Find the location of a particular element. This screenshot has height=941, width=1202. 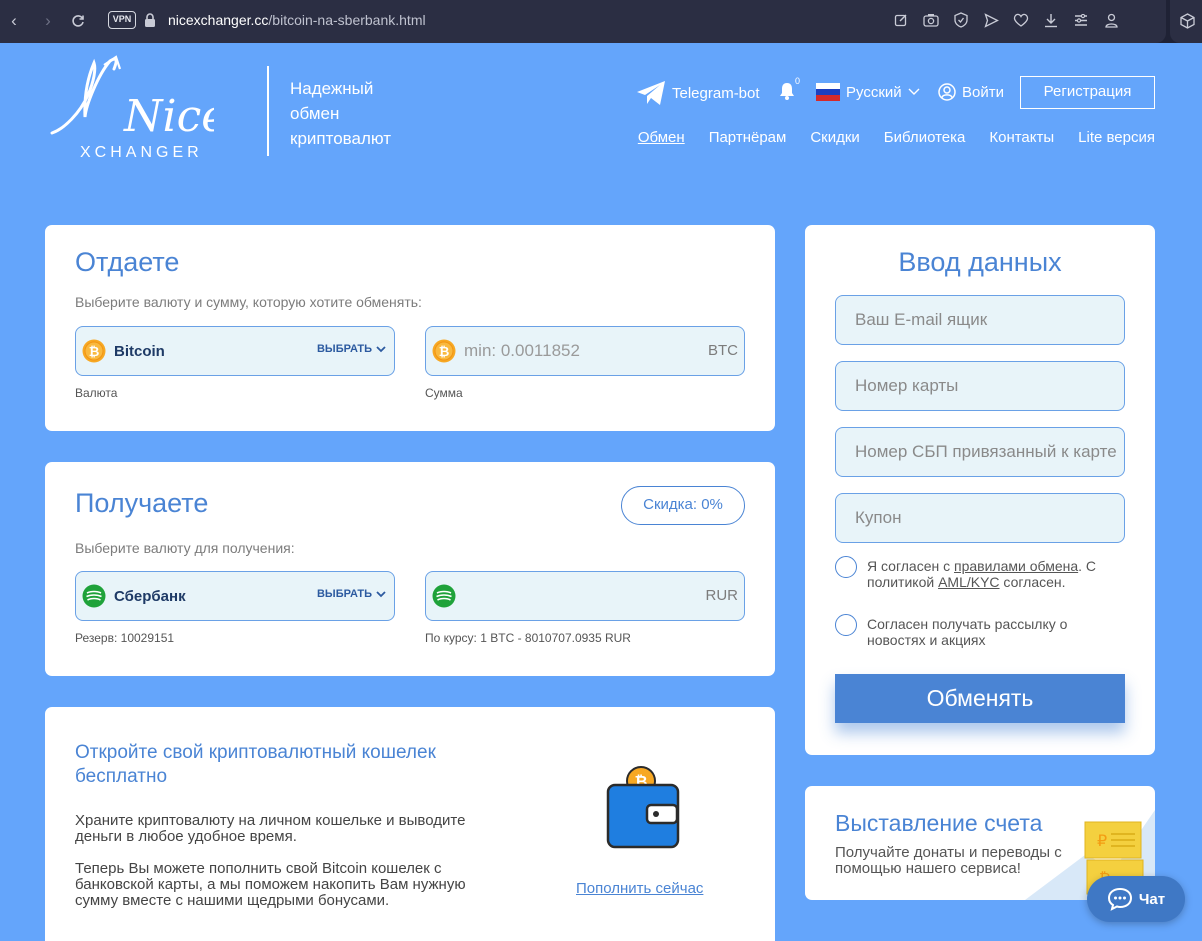

menu-item-exchange: Обмен is located at coordinates (661, 137).